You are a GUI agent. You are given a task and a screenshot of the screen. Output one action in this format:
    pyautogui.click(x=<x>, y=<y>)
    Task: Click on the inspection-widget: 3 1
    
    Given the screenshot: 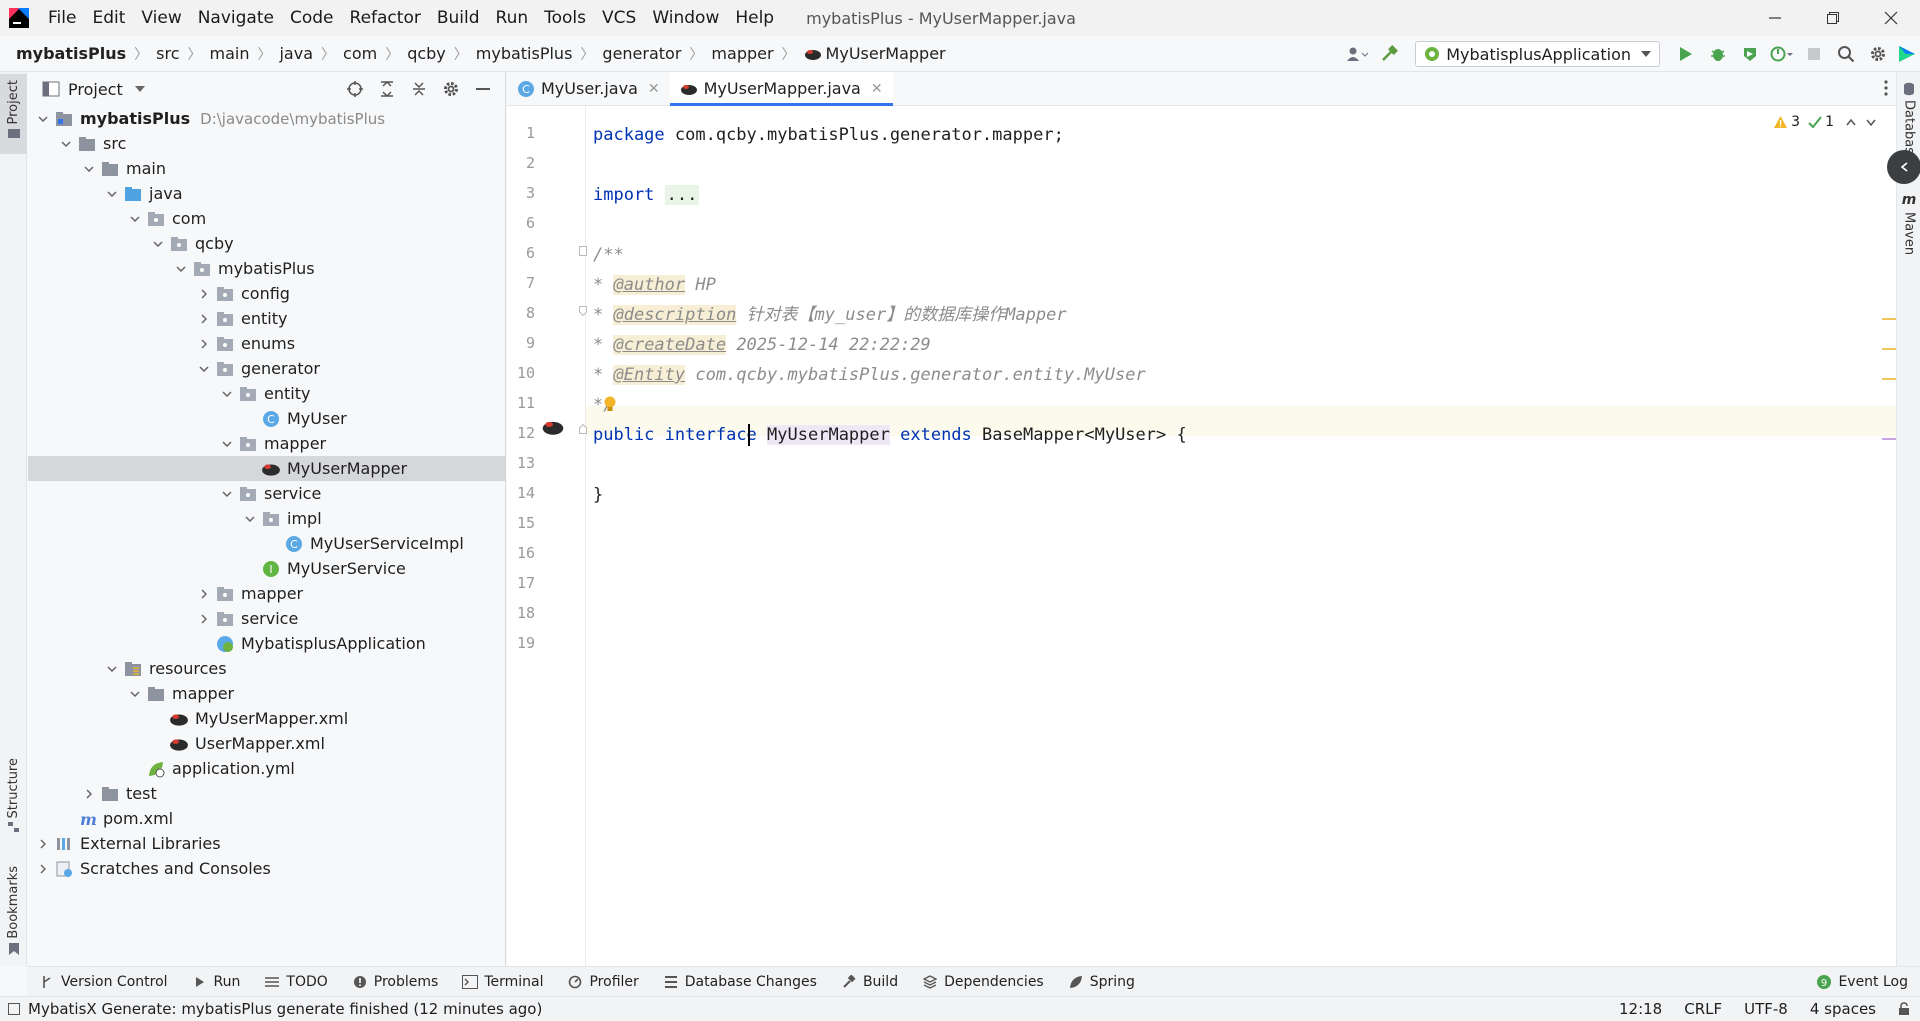 What is the action you would take?
    pyautogui.click(x=1824, y=122)
    